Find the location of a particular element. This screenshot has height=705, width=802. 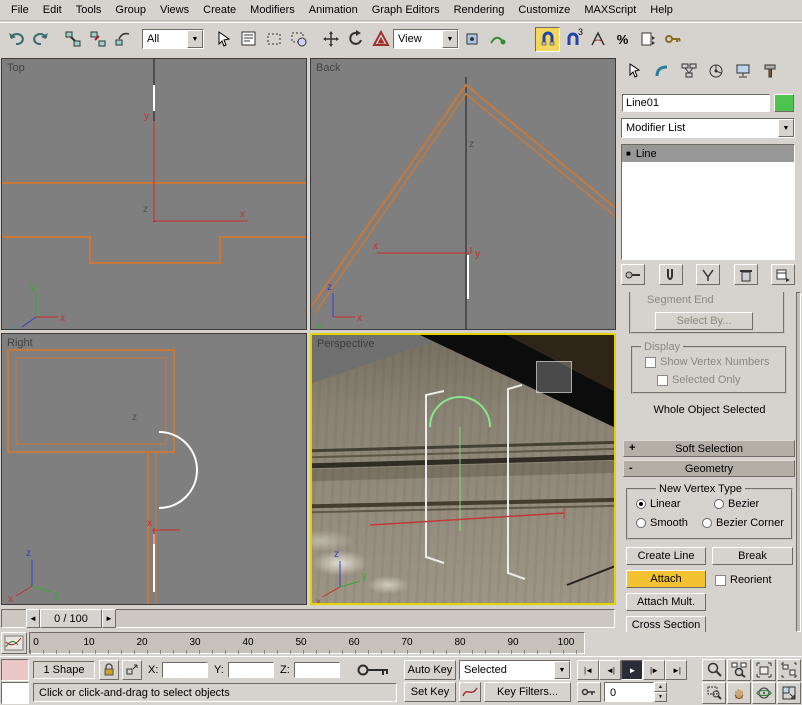

bezier-corner-radio: Bezier Corner is located at coordinates (743, 523).